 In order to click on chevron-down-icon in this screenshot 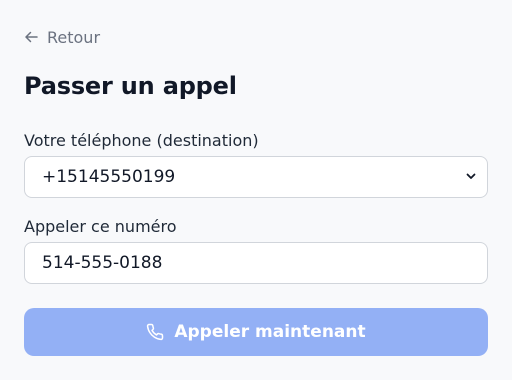, I will do `click(471, 177)`.